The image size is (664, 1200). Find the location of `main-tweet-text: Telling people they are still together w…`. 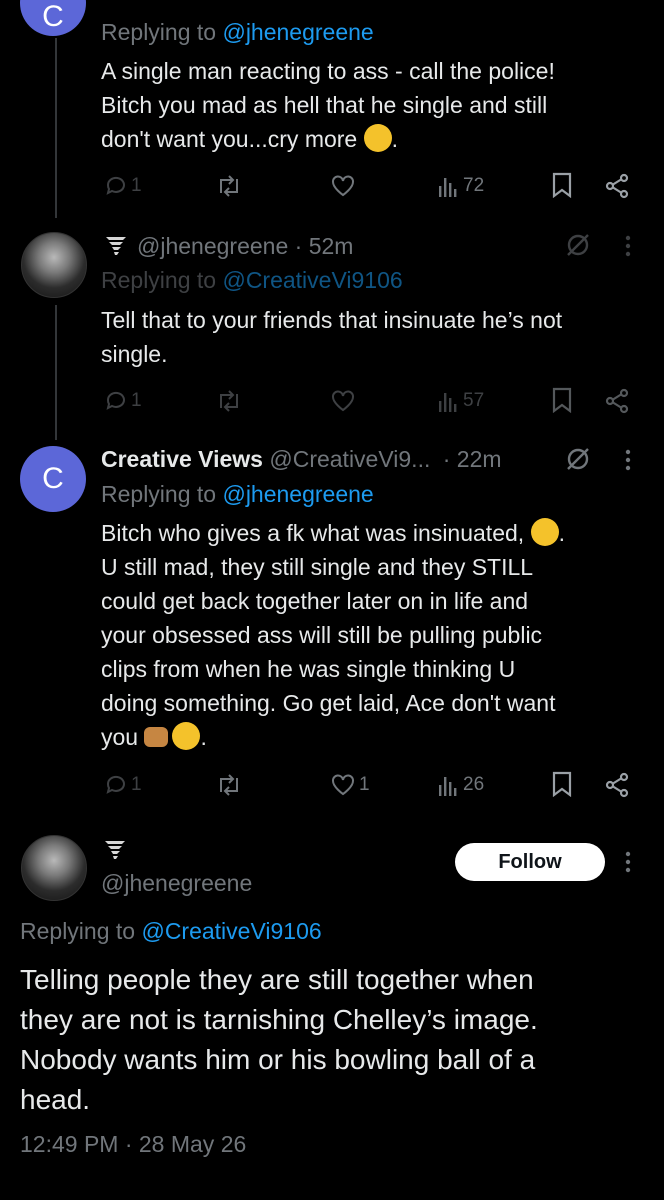

main-tweet-text: Telling people they are still together w… is located at coordinates (335, 1040).